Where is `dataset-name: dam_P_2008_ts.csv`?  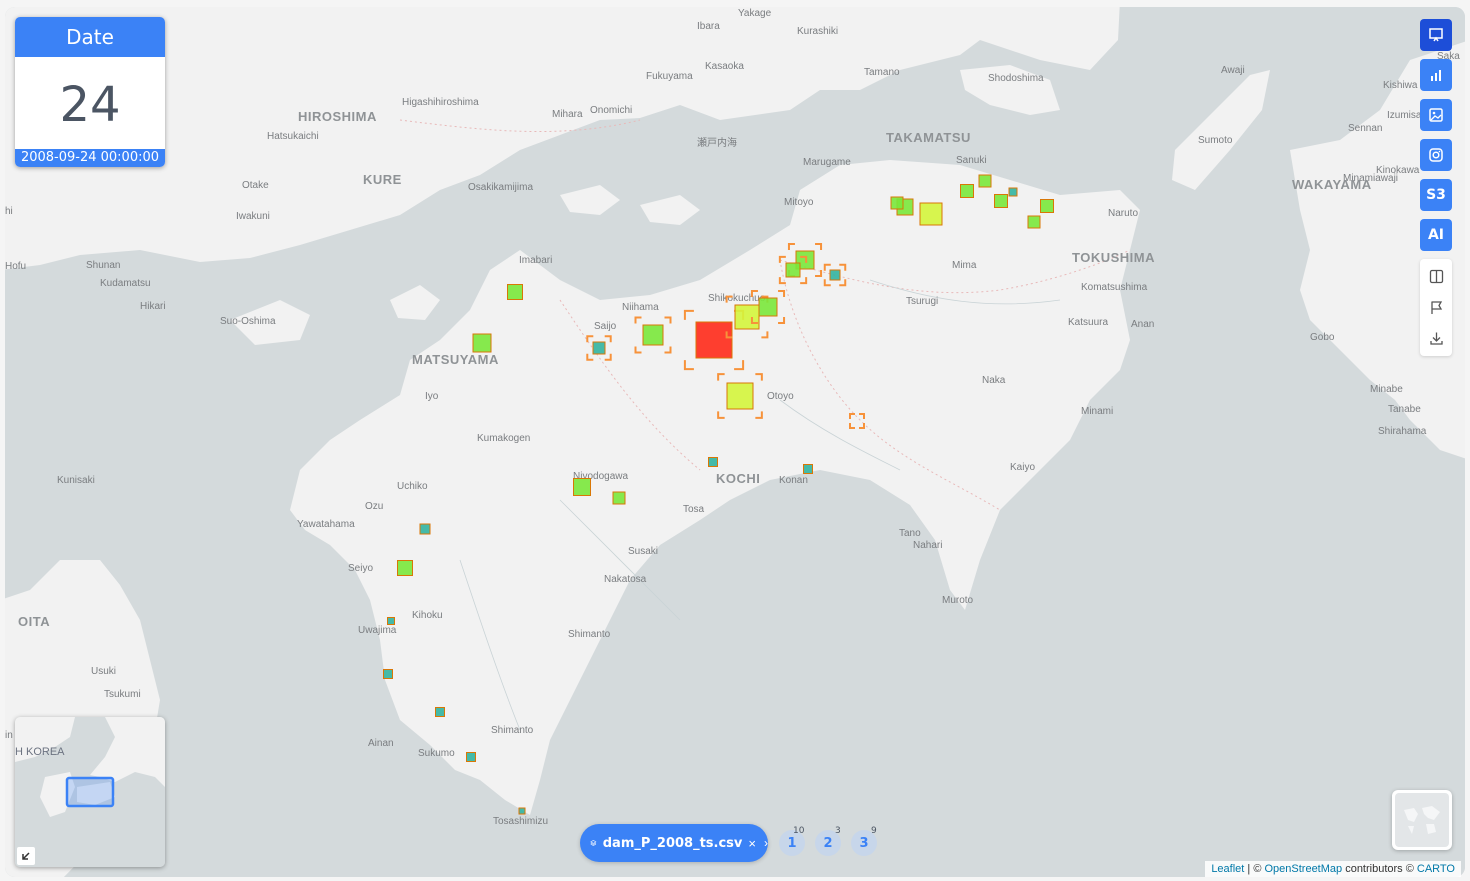
dataset-name: dam_P_2008_ts.csv is located at coordinates (672, 843).